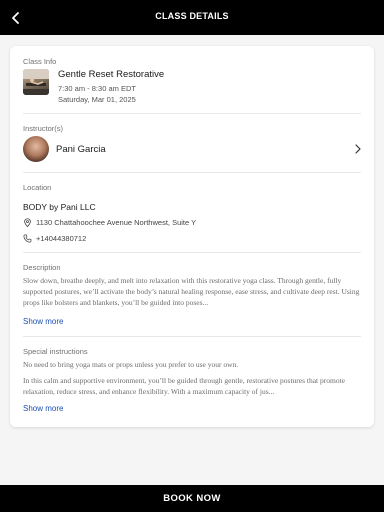 This screenshot has height=512, width=384. Describe the element at coordinates (27, 238) in the screenshot. I see `phone-icon` at that location.